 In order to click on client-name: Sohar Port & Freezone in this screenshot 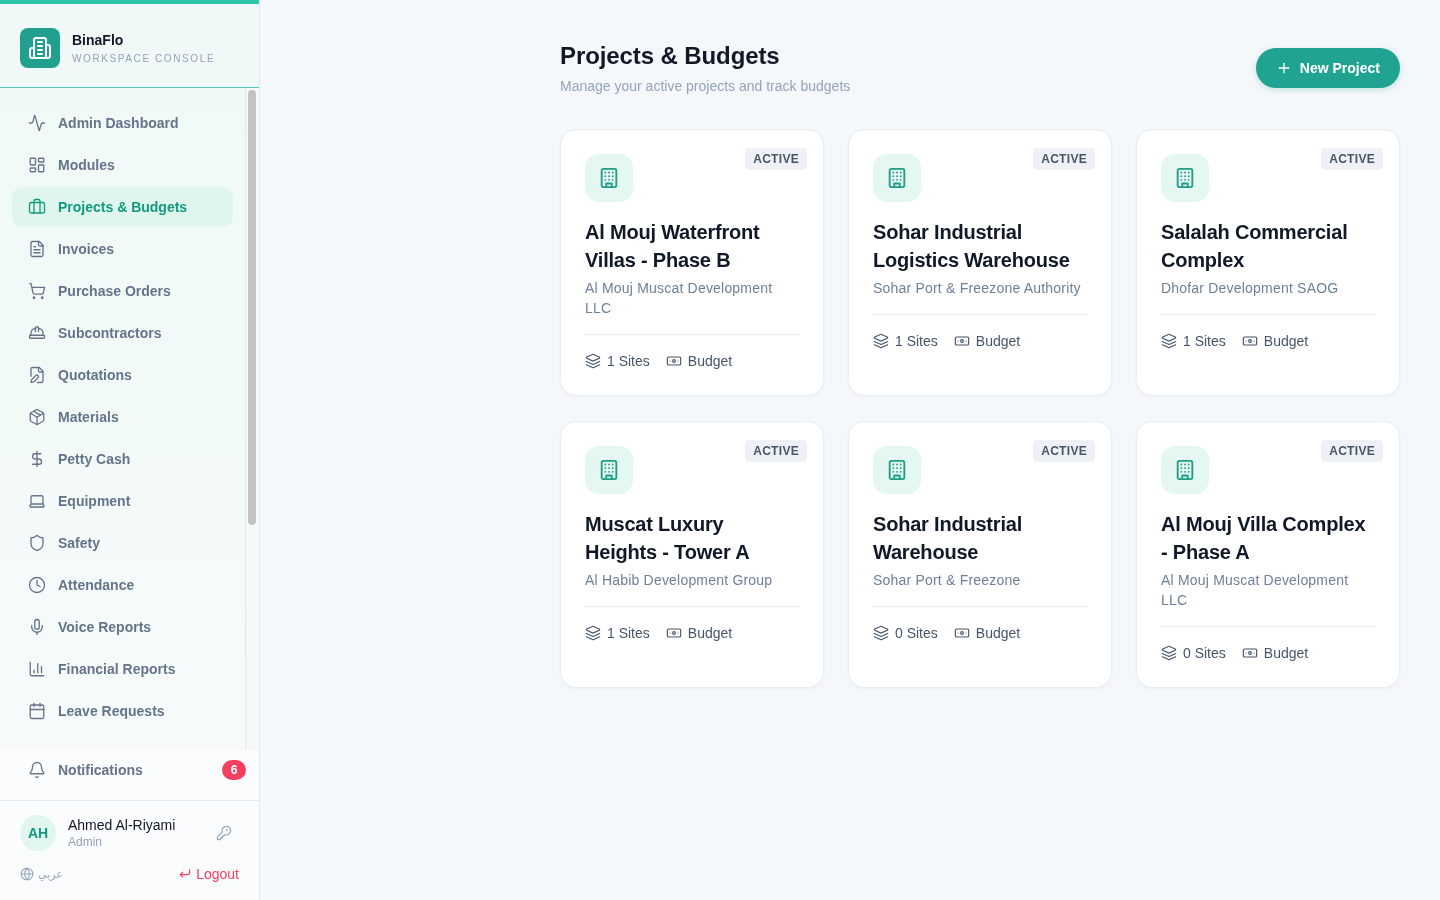, I will do `click(947, 580)`.